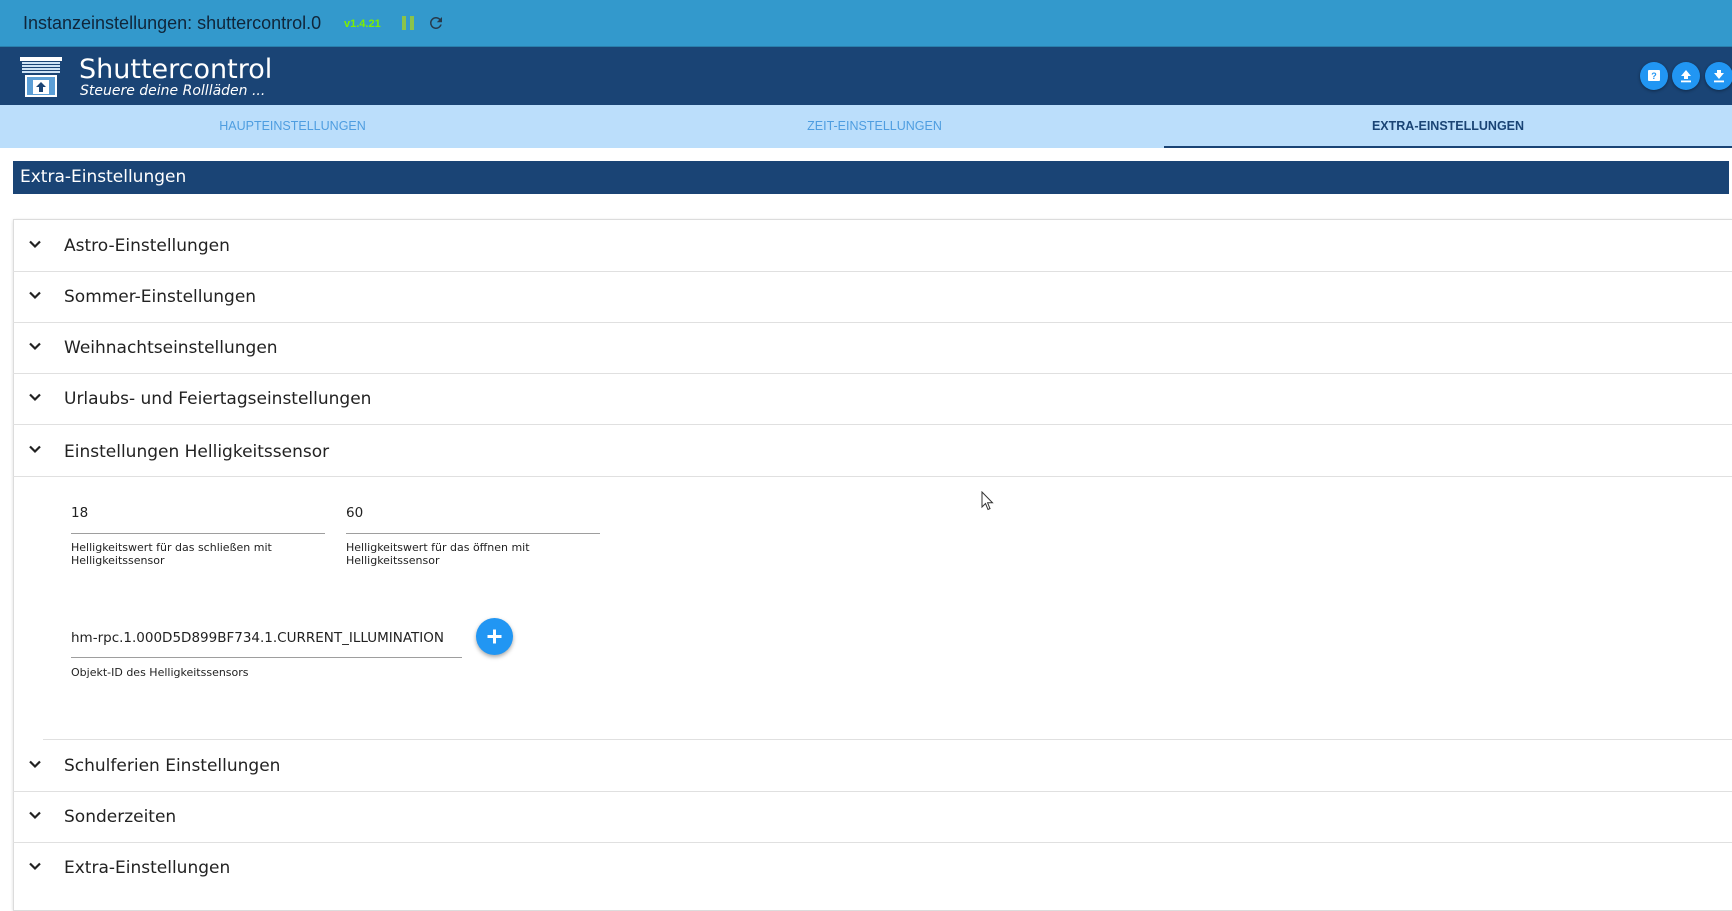 Image resolution: width=1732 pixels, height=911 pixels. I want to click on close-brightness-value: 18, so click(80, 513).